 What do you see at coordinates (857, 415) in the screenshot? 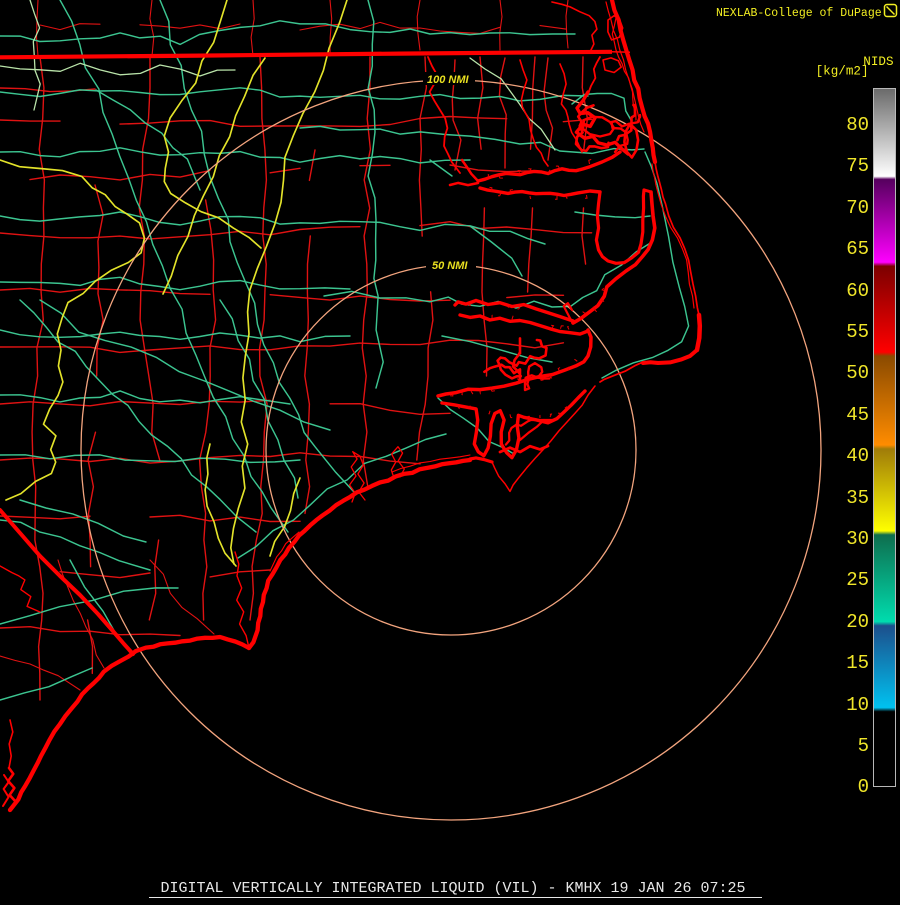
I see `svg-text: 45` at bounding box center [857, 415].